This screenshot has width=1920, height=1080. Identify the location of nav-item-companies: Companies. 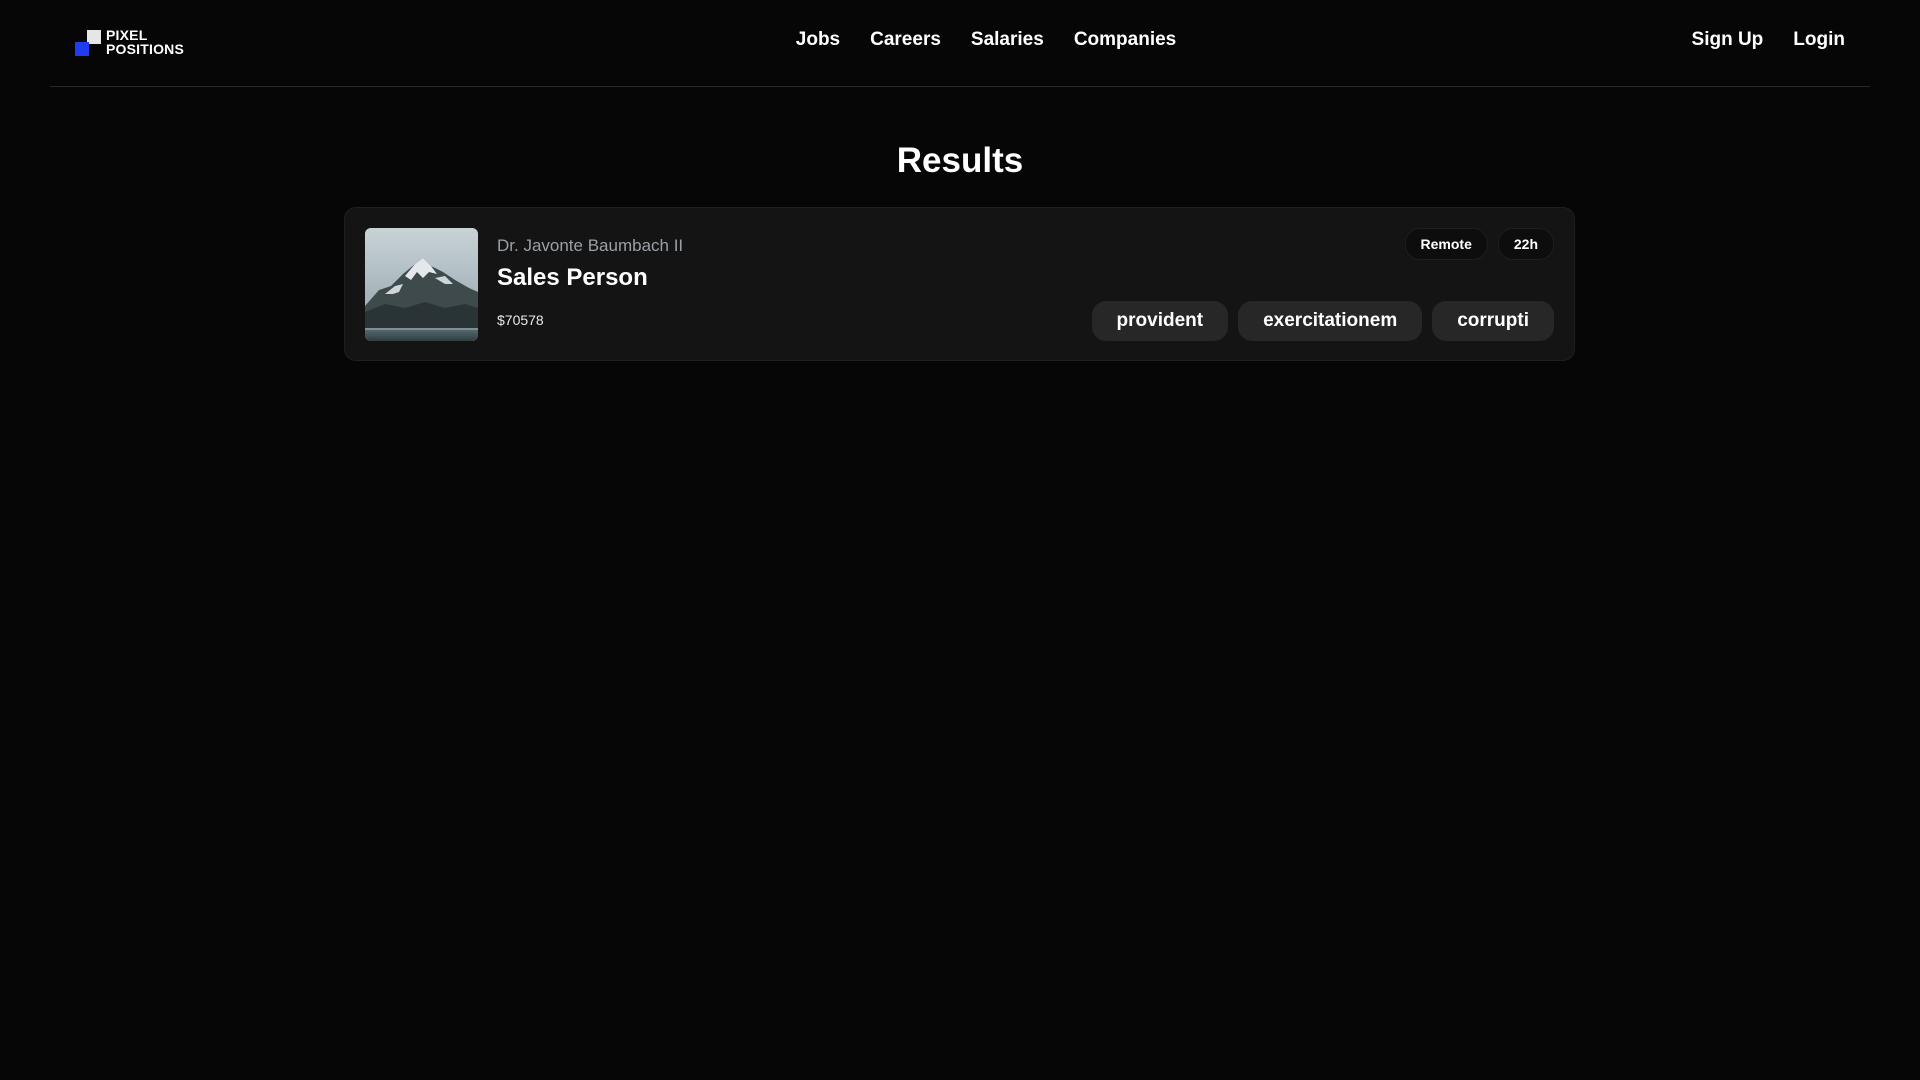
(1125, 40).